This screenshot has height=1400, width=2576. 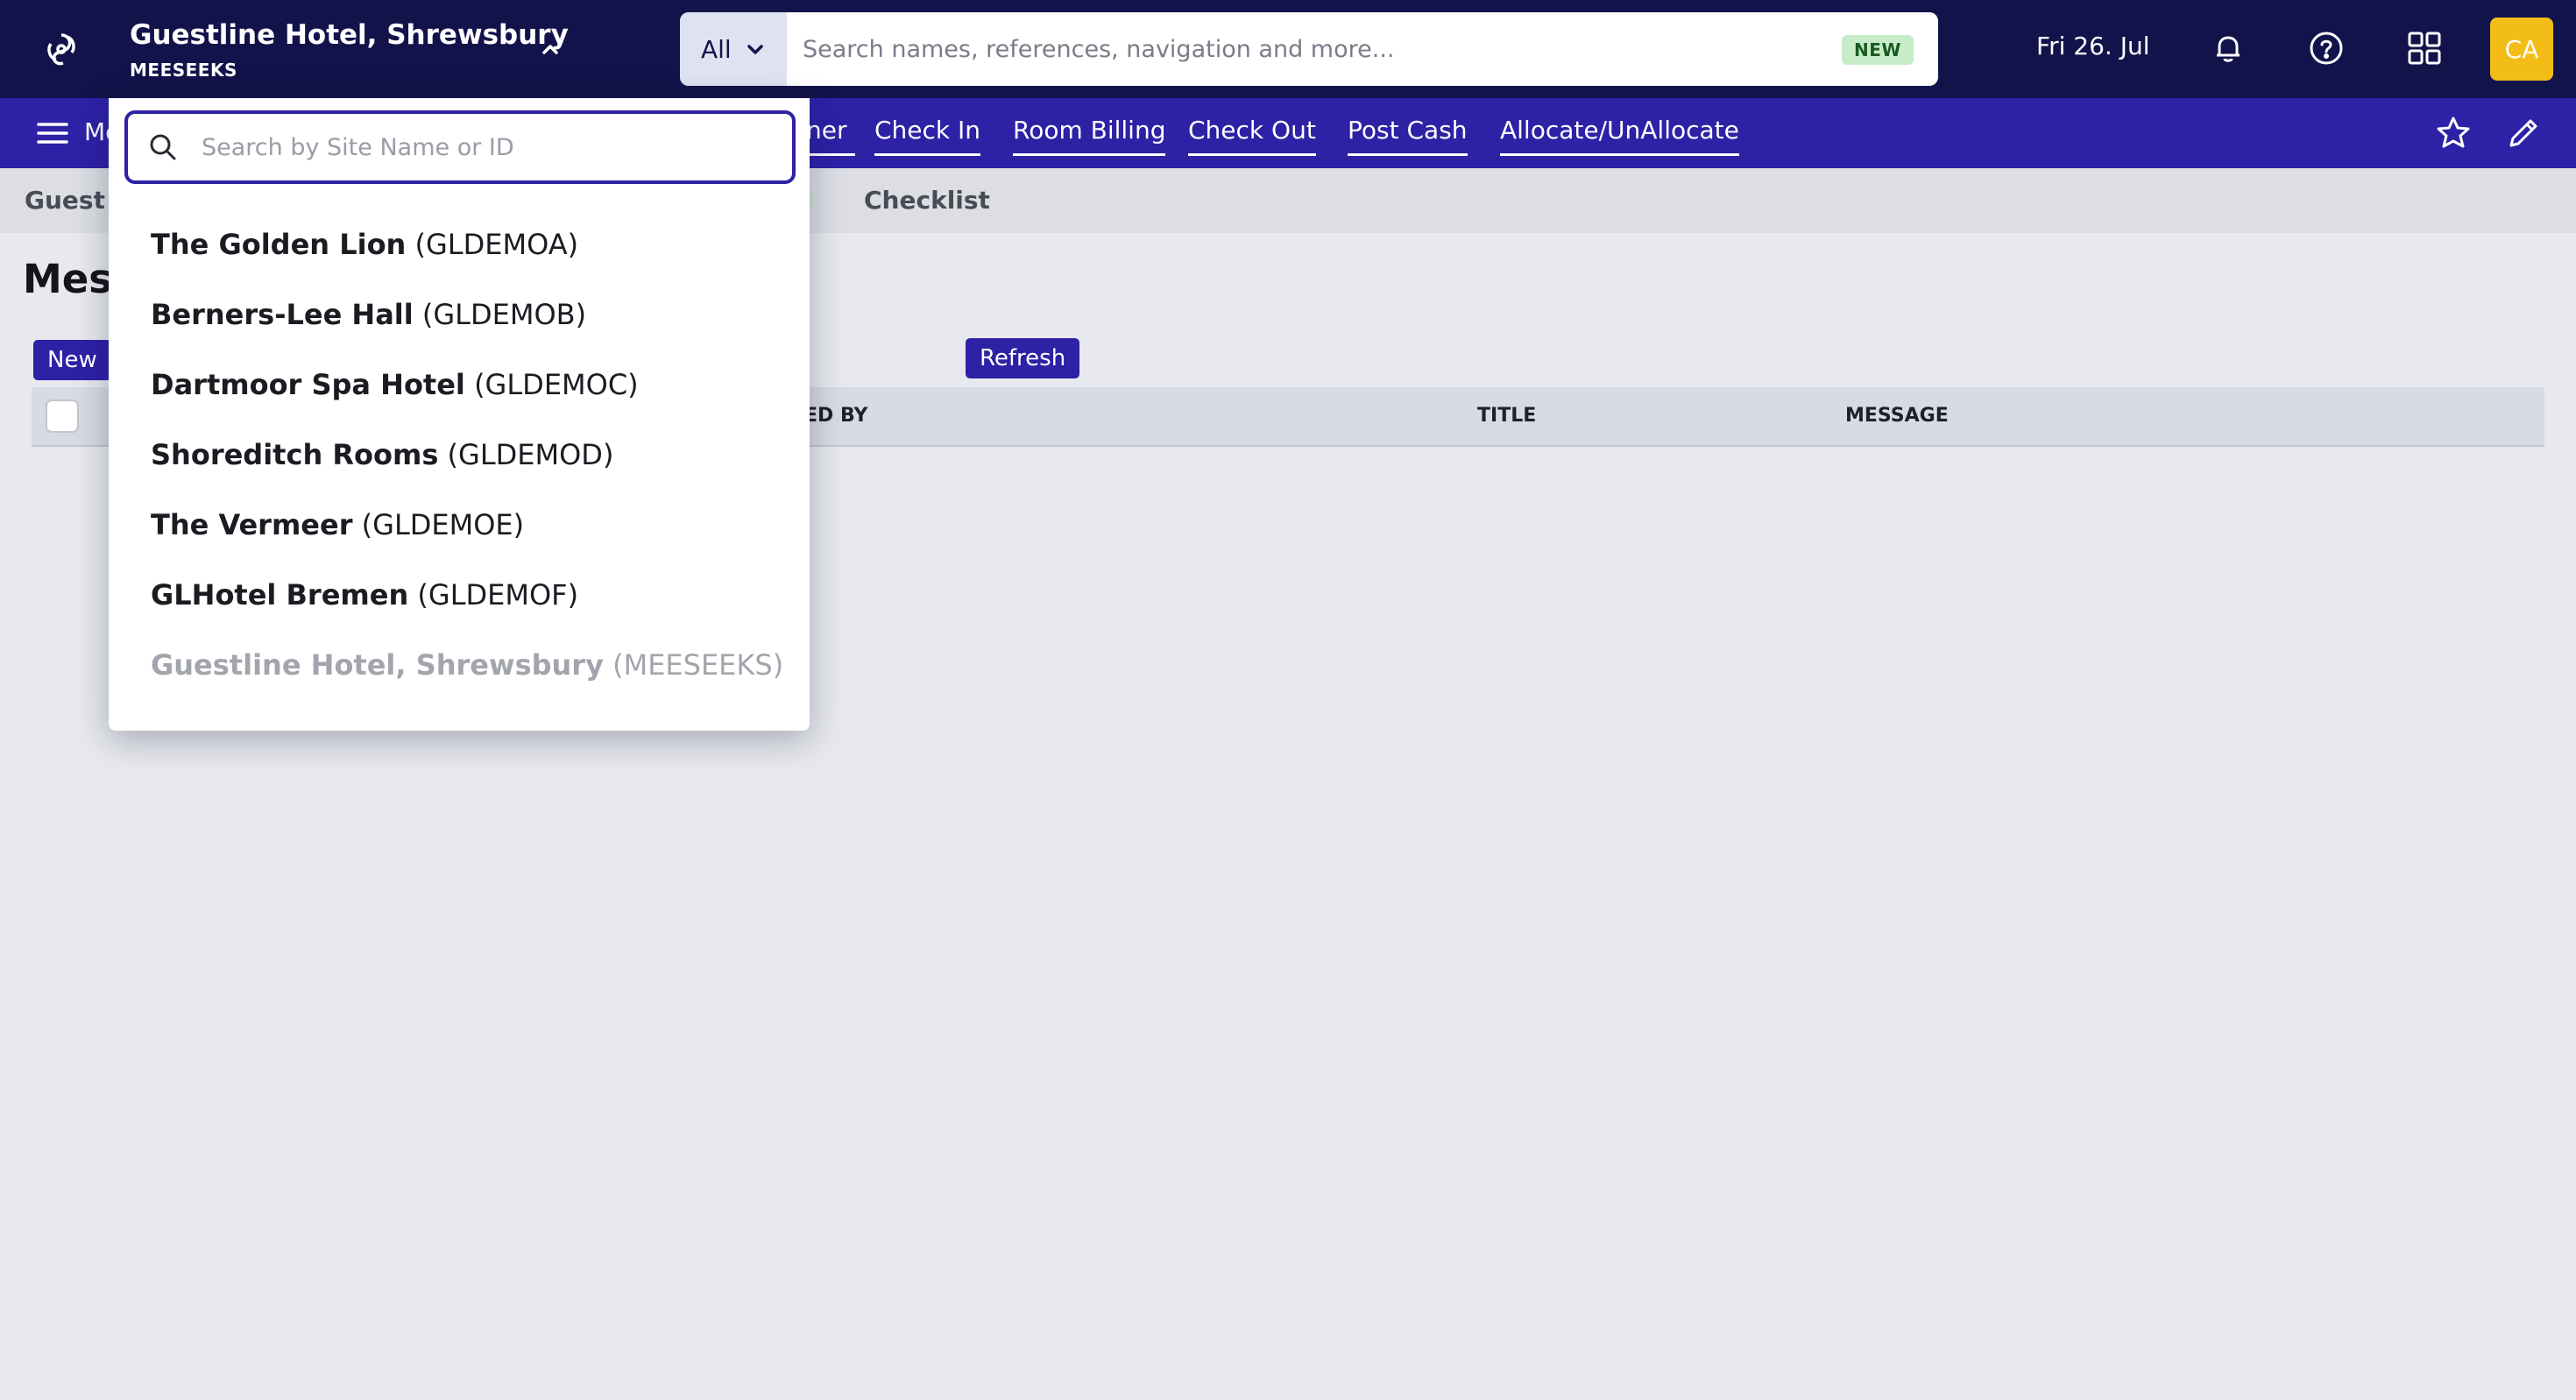 What do you see at coordinates (62, 416) in the screenshot?
I see `select-all-checkbox` at bounding box center [62, 416].